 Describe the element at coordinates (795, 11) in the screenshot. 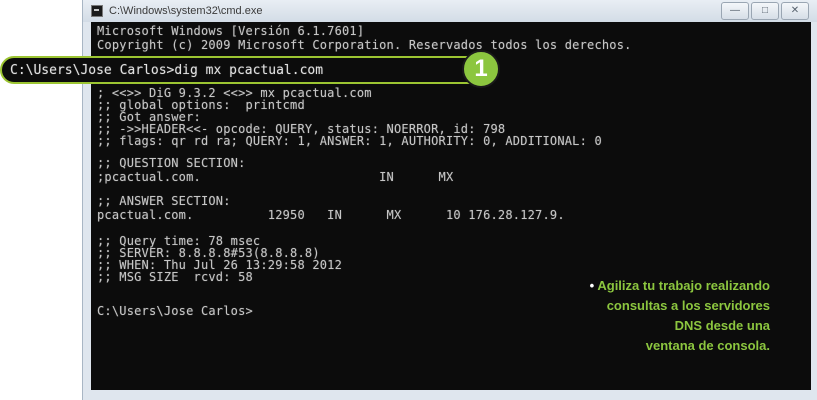

I see `close-button: ✕` at that location.